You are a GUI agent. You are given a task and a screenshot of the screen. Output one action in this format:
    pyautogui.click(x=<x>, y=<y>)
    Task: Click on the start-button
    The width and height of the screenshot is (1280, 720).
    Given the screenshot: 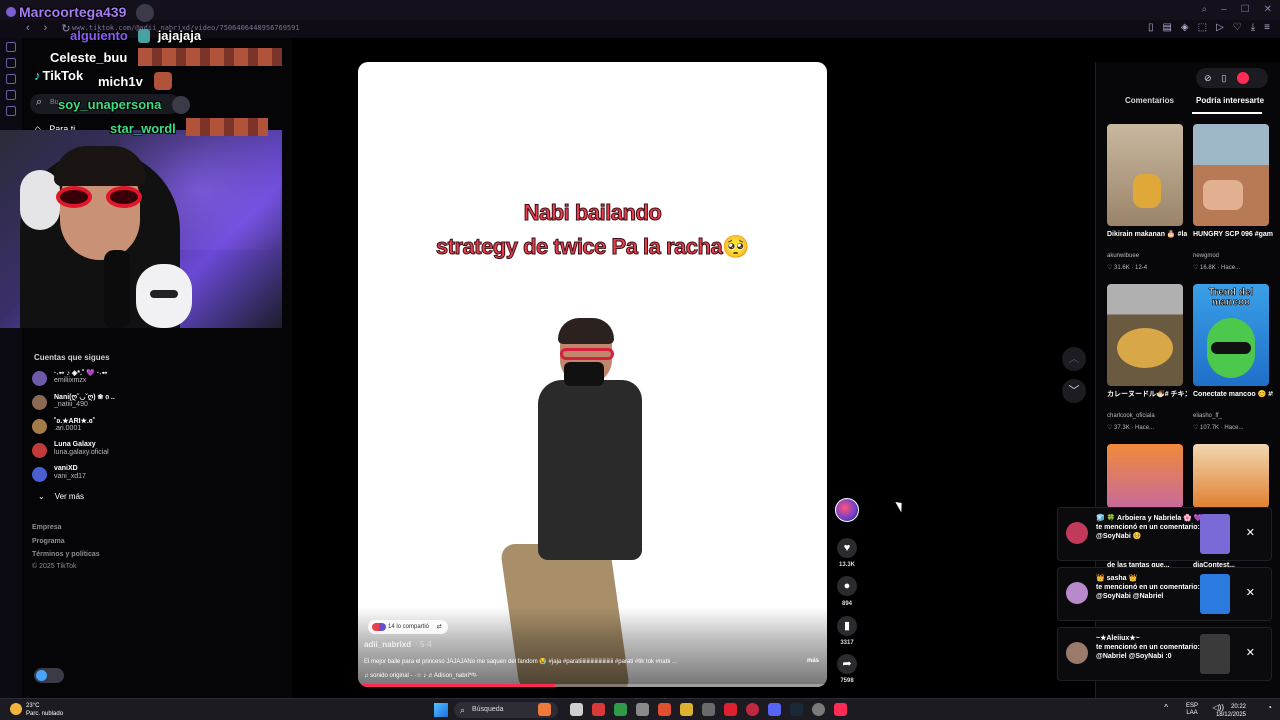 What is the action you would take?
    pyautogui.click(x=441, y=710)
    